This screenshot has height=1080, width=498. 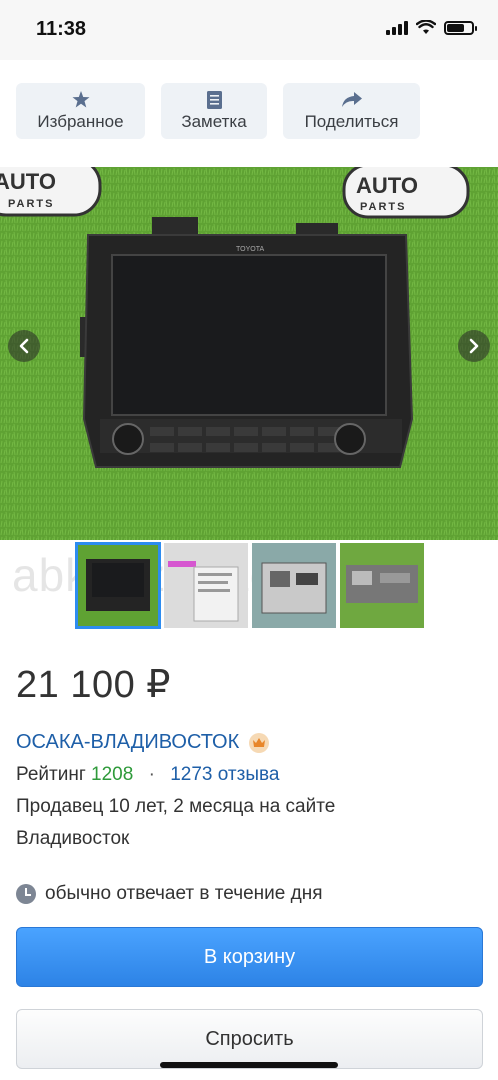 I want to click on action-row: Избранное Заметка Поделиться, so click(x=218, y=111).